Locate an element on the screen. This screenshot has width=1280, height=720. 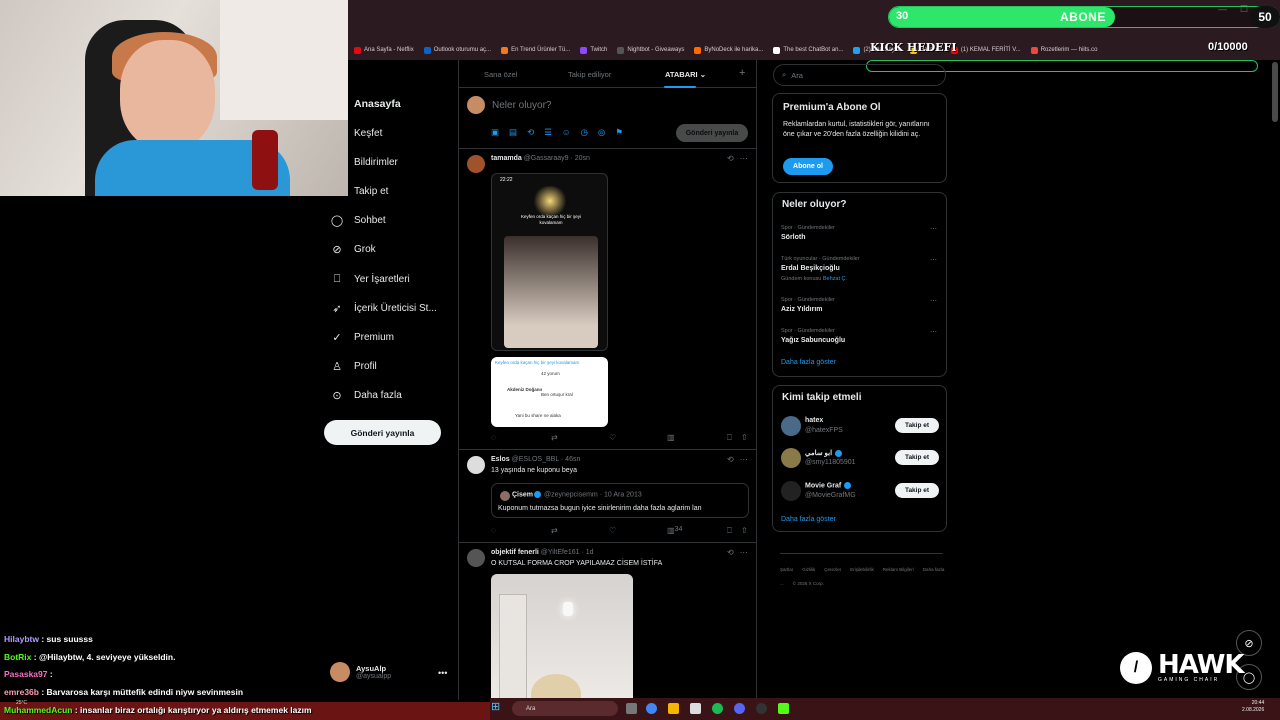
suggested-user-name: ابو سامي is located at coordinates (824, 453).